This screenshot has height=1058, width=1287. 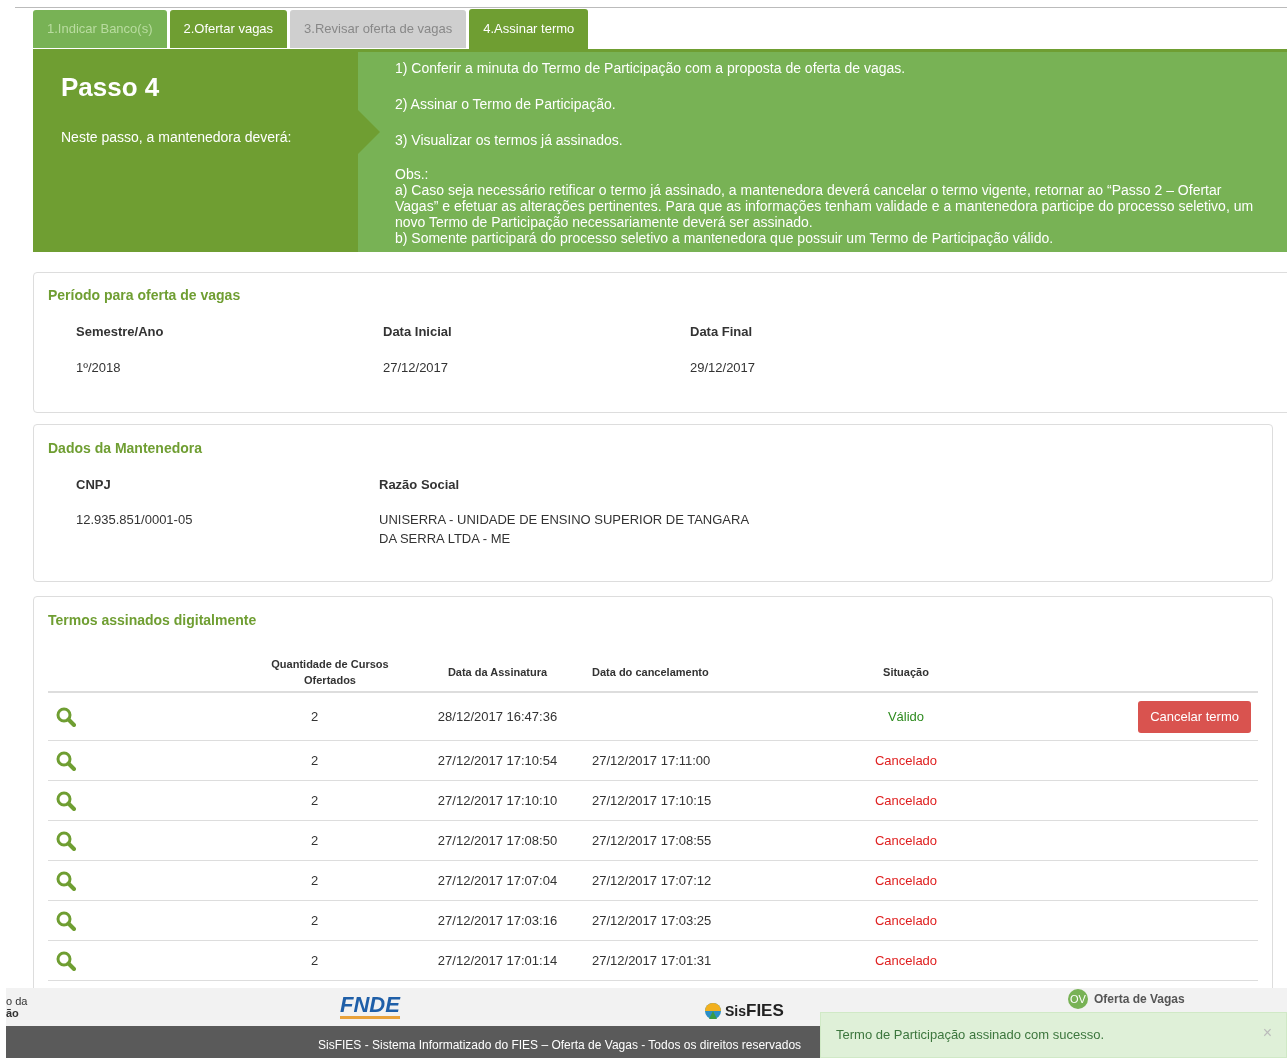 I want to click on field-value: 1º/2018, so click(x=99, y=367).